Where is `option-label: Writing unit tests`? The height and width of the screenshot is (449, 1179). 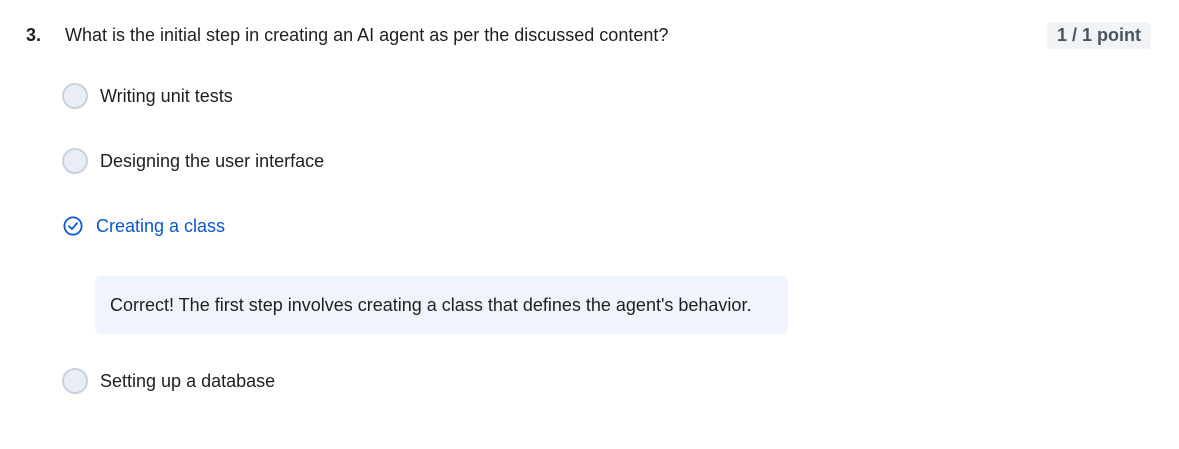
option-label: Writing unit tests is located at coordinates (166, 95).